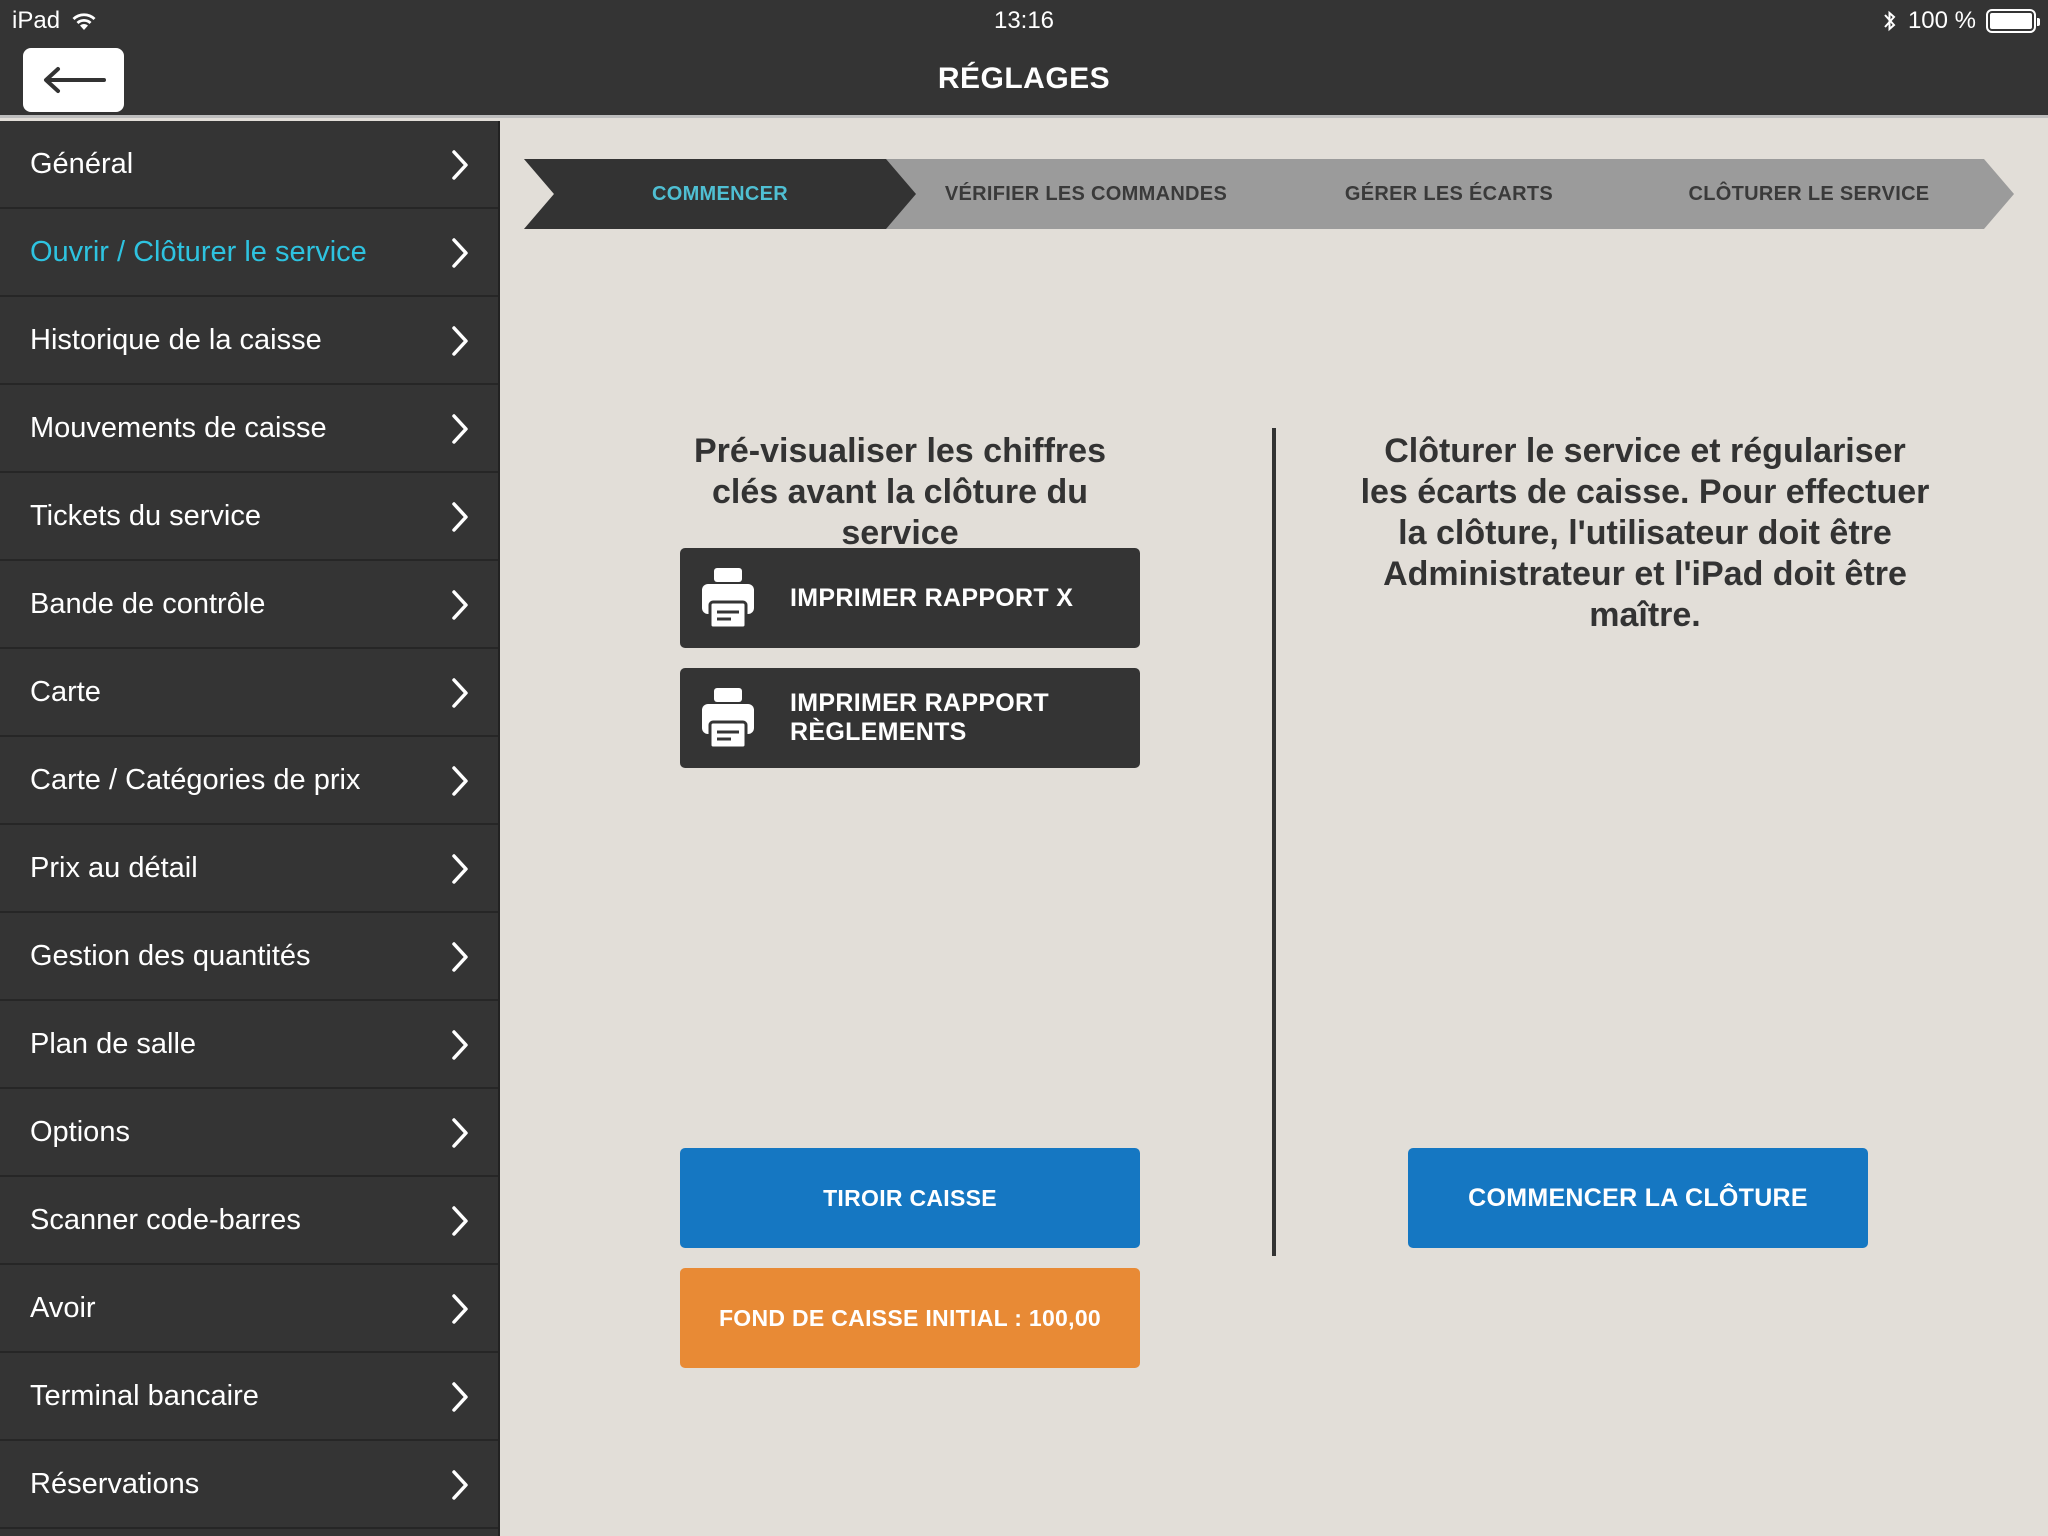 The width and height of the screenshot is (2048, 1536). Describe the element at coordinates (2013, 21) in the screenshot. I see `battery-icon` at that location.